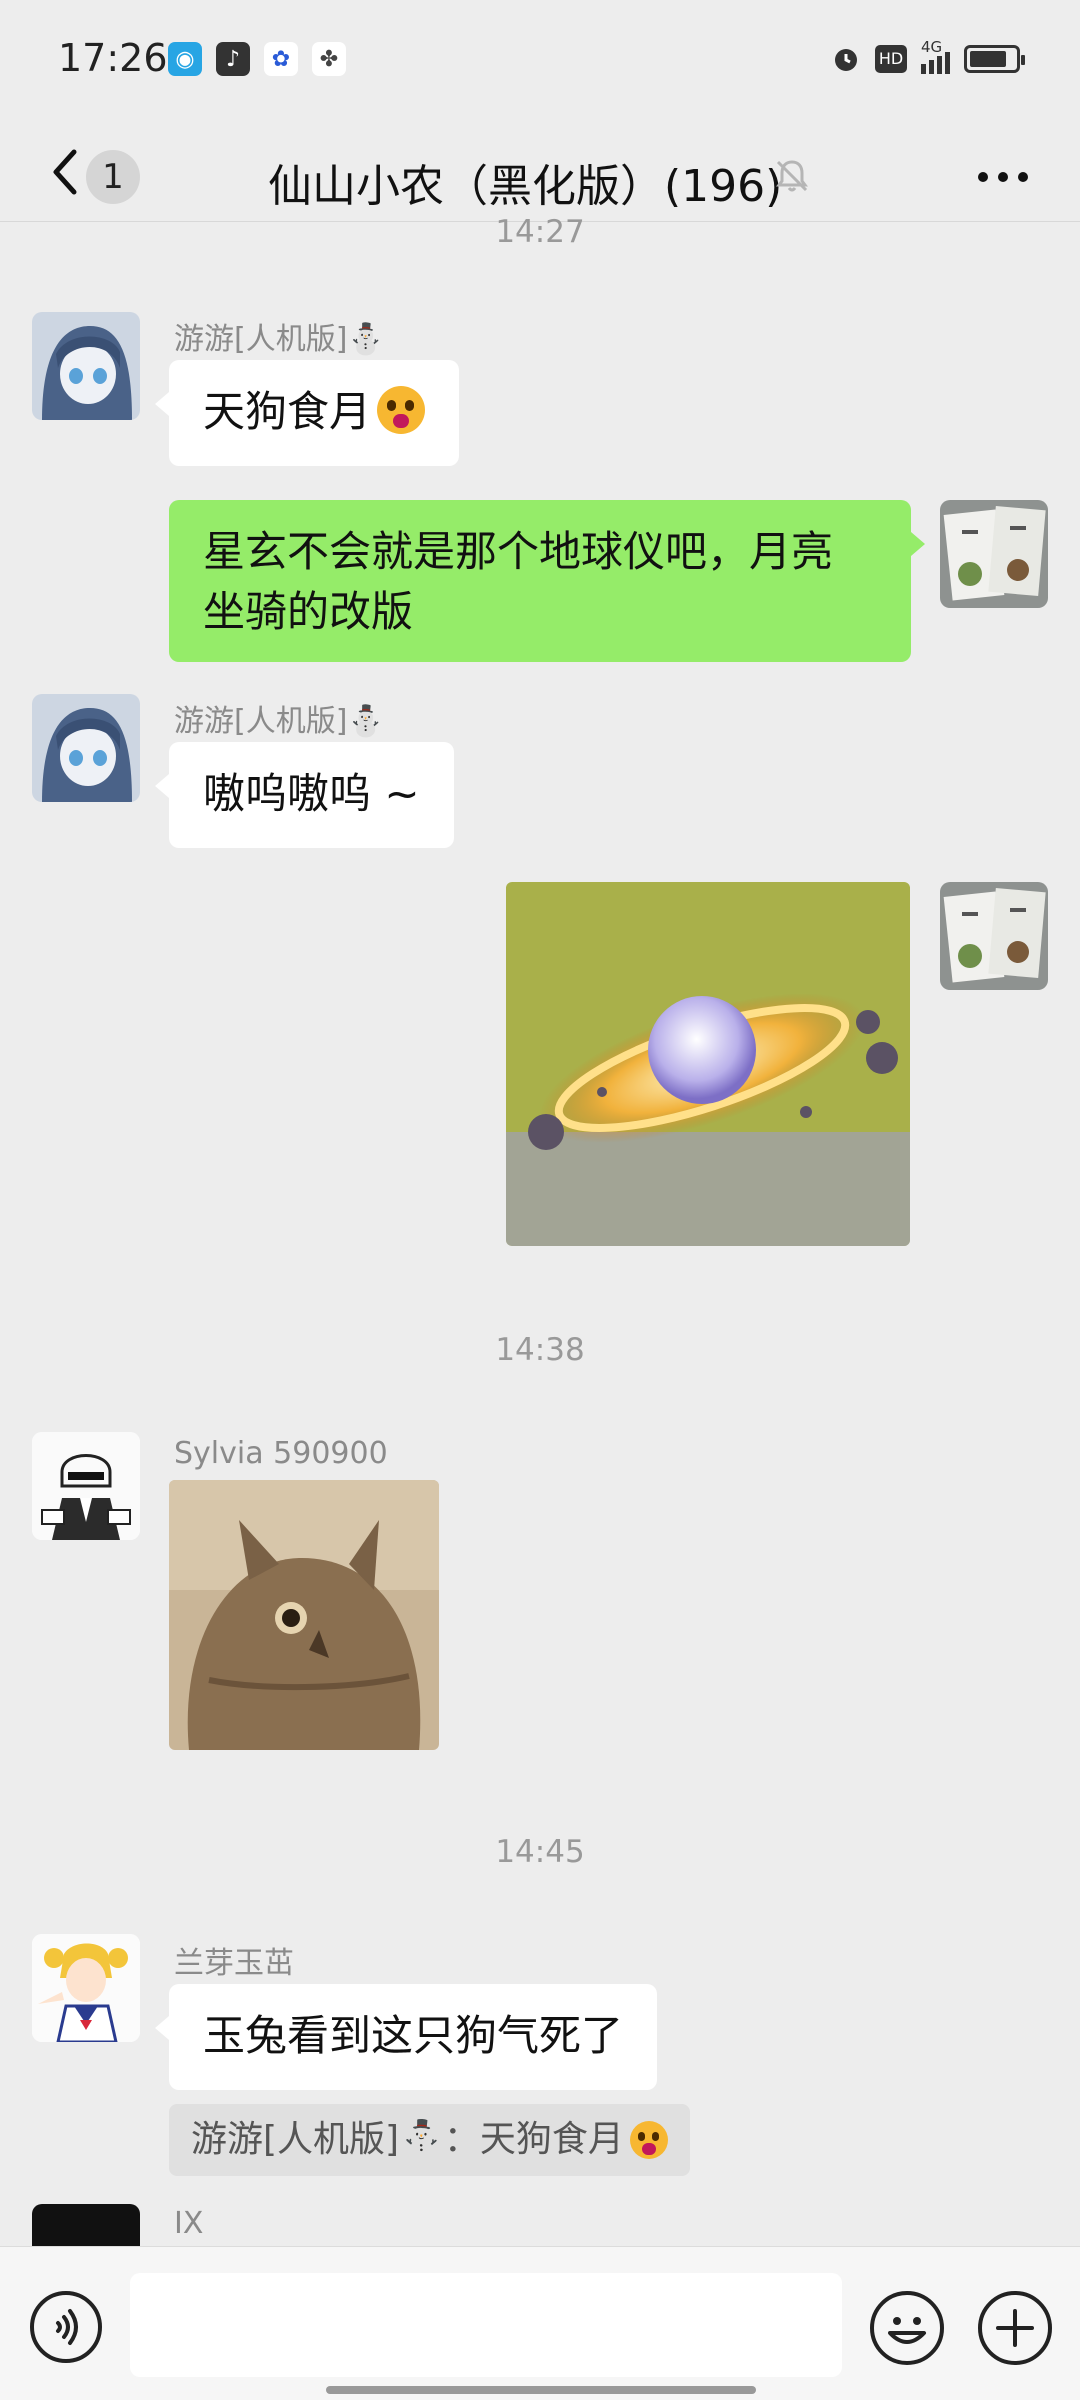  Describe the element at coordinates (792, 176) in the screenshot. I see `muted-bell-icon` at that location.